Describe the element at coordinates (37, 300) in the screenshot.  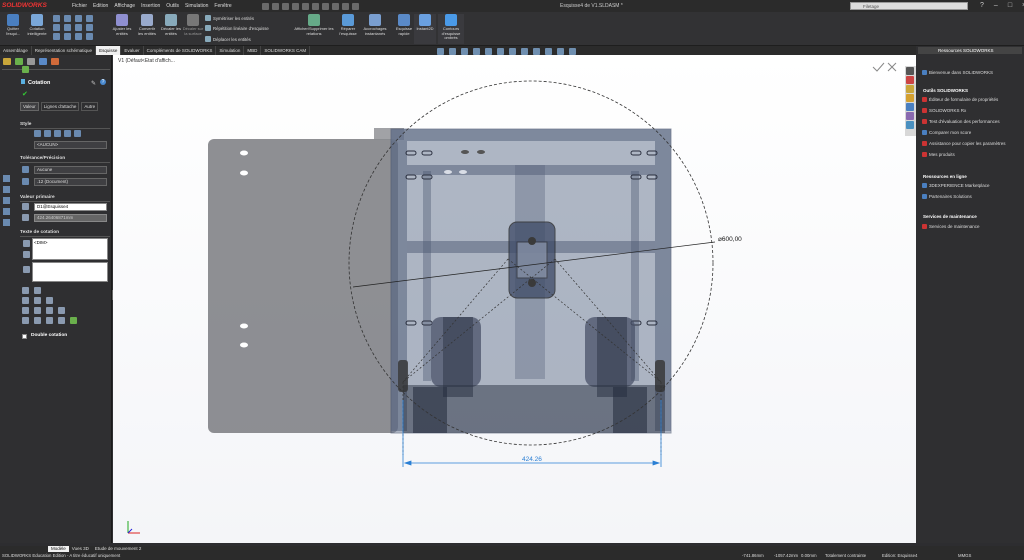
I see `align-center-icon` at that location.